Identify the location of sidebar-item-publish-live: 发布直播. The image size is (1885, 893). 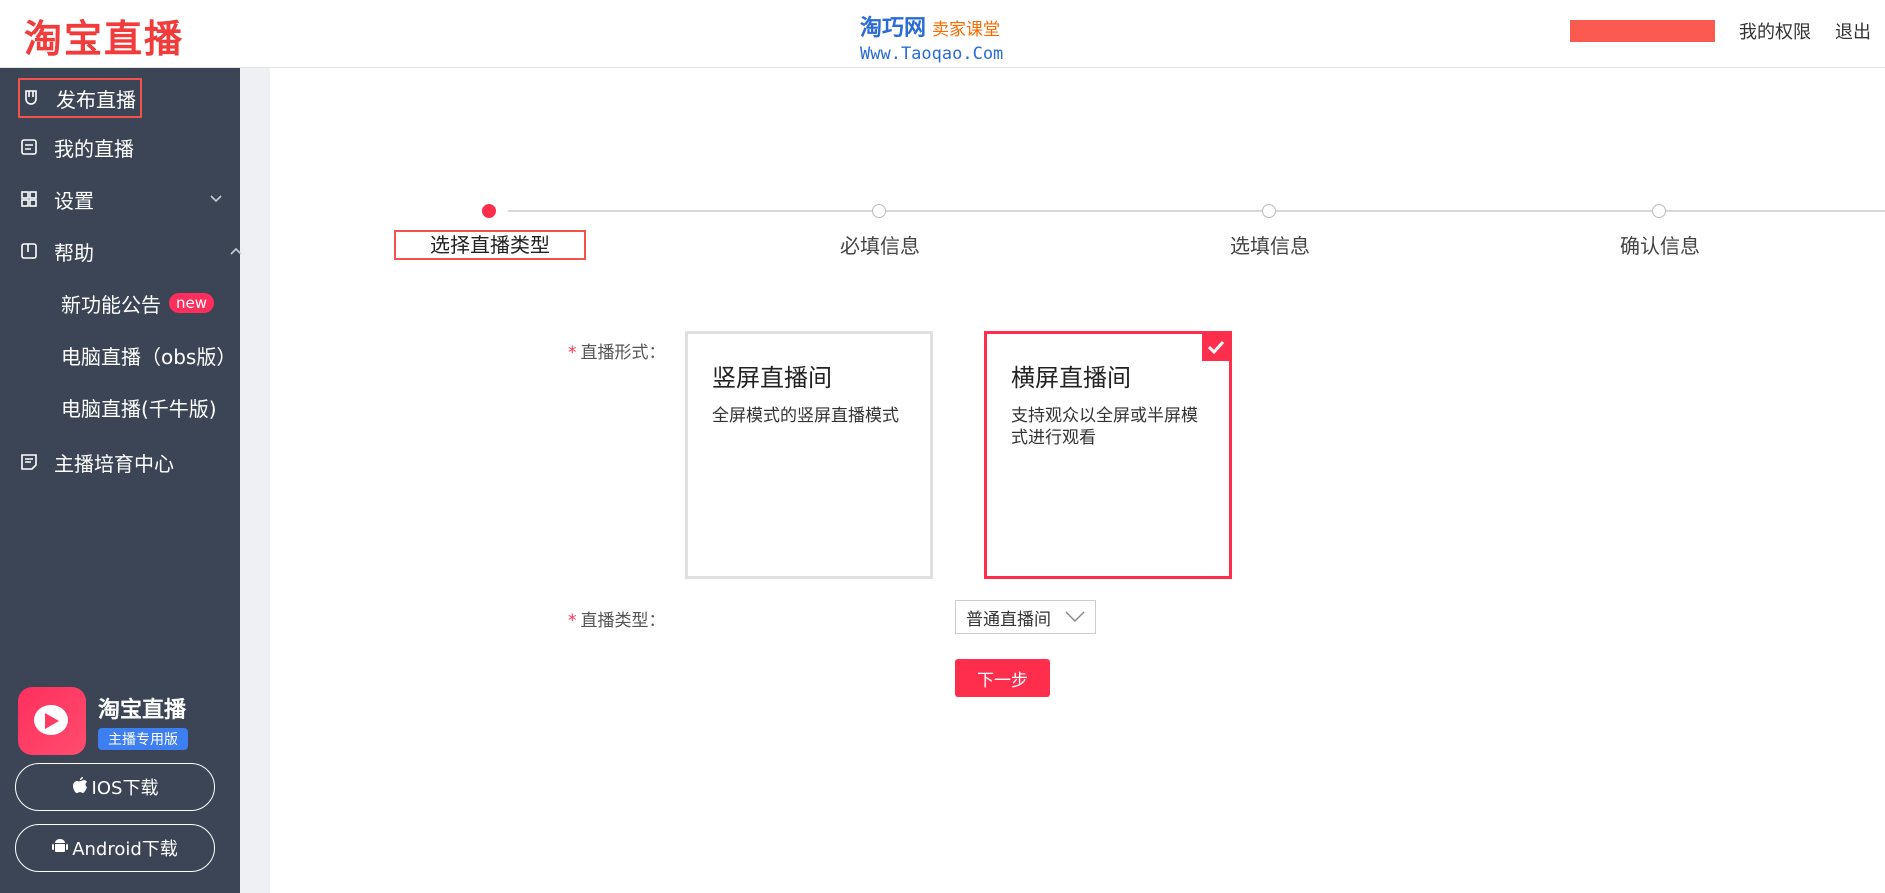
(80, 98).